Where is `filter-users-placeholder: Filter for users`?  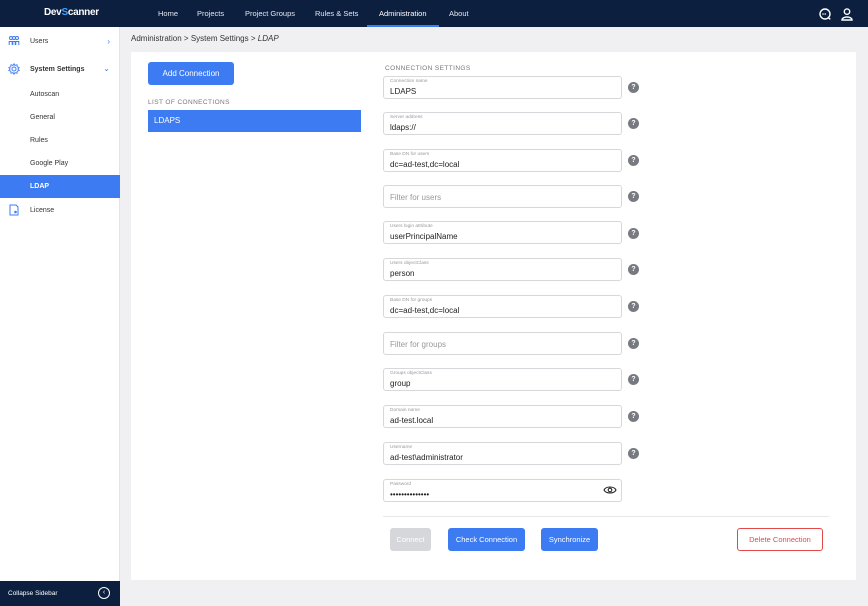 filter-users-placeholder: Filter for users is located at coordinates (416, 197).